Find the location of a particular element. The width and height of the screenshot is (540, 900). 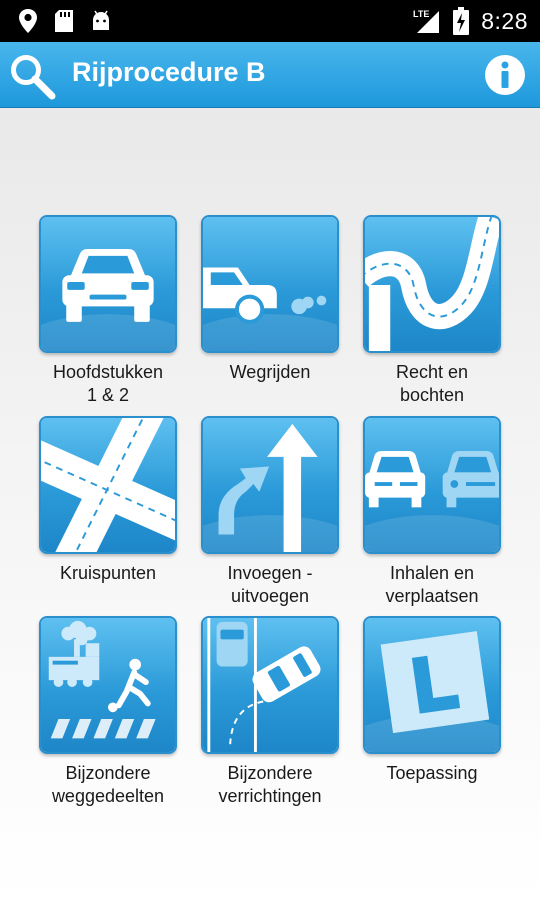

tile-recht-en-bochten: Recht en bochten is located at coordinates (432, 311).